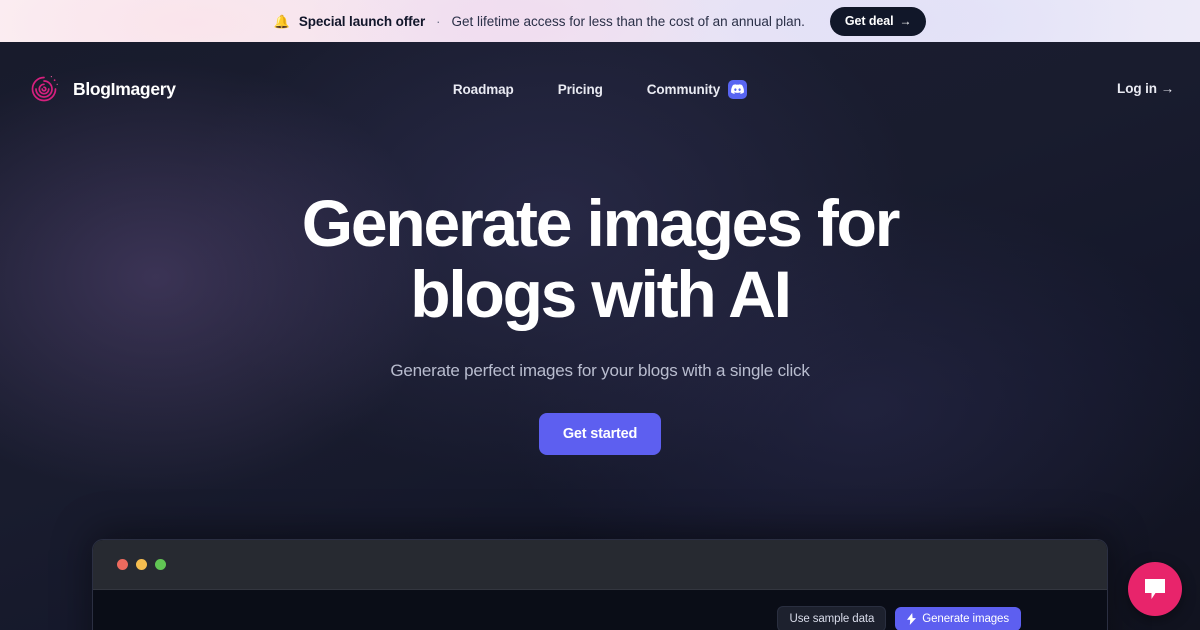 The width and height of the screenshot is (1200, 630). I want to click on app-preview-body: Use sample data Generate images Settings, so click(600, 610).